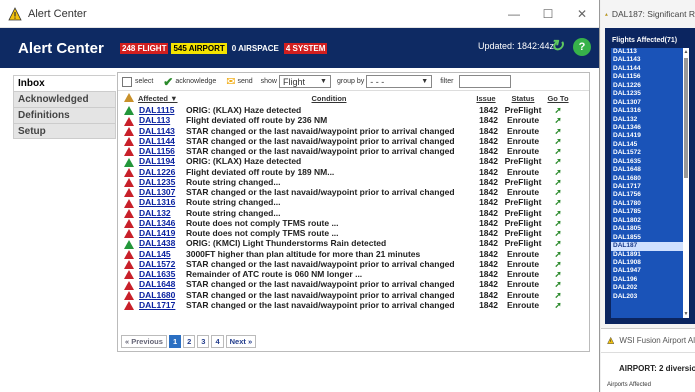 This screenshot has height=392, width=695. Describe the element at coordinates (399, 81) in the screenshot. I see `group-by-select: - - - ▼` at that location.